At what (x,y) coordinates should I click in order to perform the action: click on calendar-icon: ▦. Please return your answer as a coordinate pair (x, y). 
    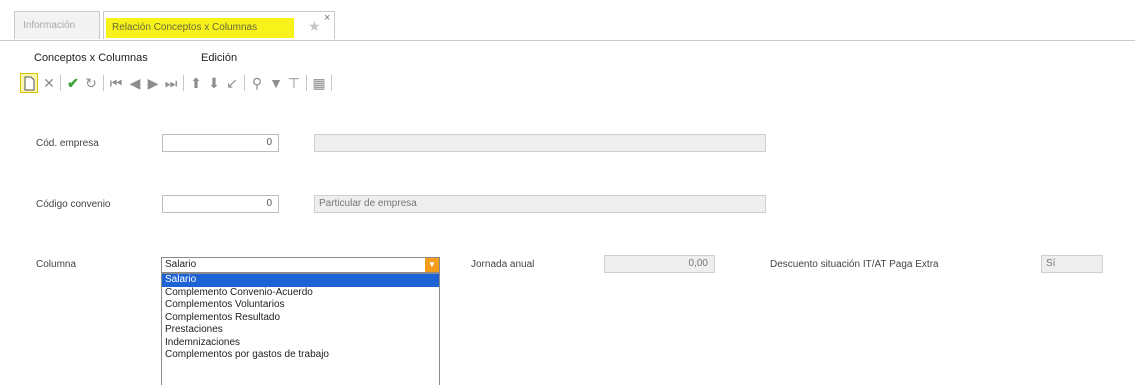
    Looking at the image, I should click on (319, 83).